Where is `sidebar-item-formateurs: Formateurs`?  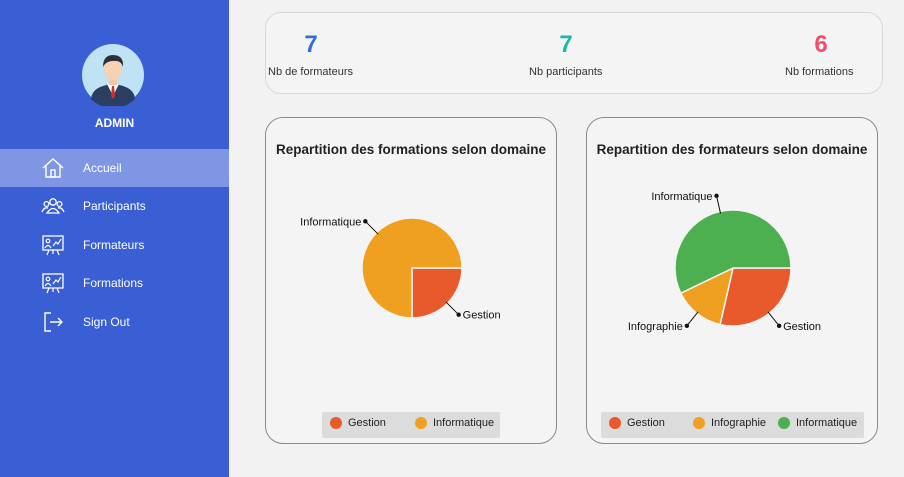
sidebar-item-formateurs: Formateurs is located at coordinates (114, 245).